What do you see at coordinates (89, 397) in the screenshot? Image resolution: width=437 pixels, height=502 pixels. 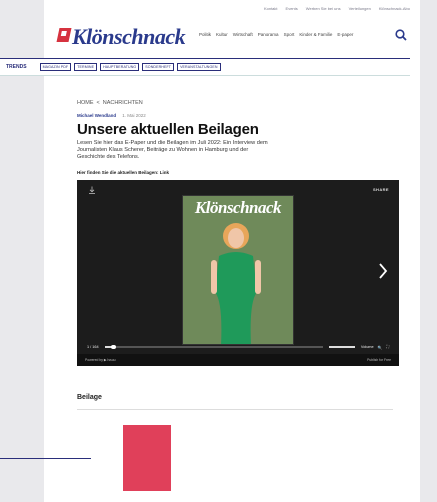 I see `beilage-heading: Beilage` at bounding box center [89, 397].